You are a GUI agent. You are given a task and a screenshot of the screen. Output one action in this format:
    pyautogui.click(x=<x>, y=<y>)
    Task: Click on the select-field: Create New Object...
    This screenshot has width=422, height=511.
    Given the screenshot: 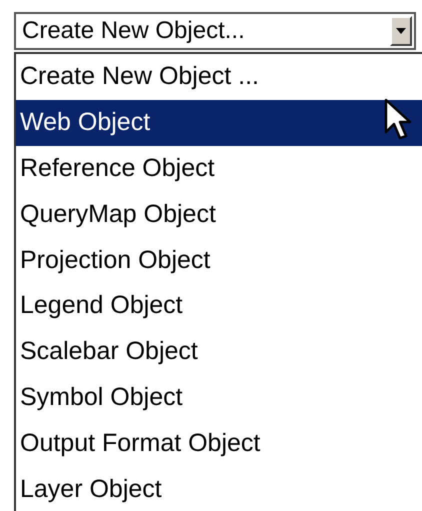 What is the action you would take?
    pyautogui.click(x=215, y=31)
    